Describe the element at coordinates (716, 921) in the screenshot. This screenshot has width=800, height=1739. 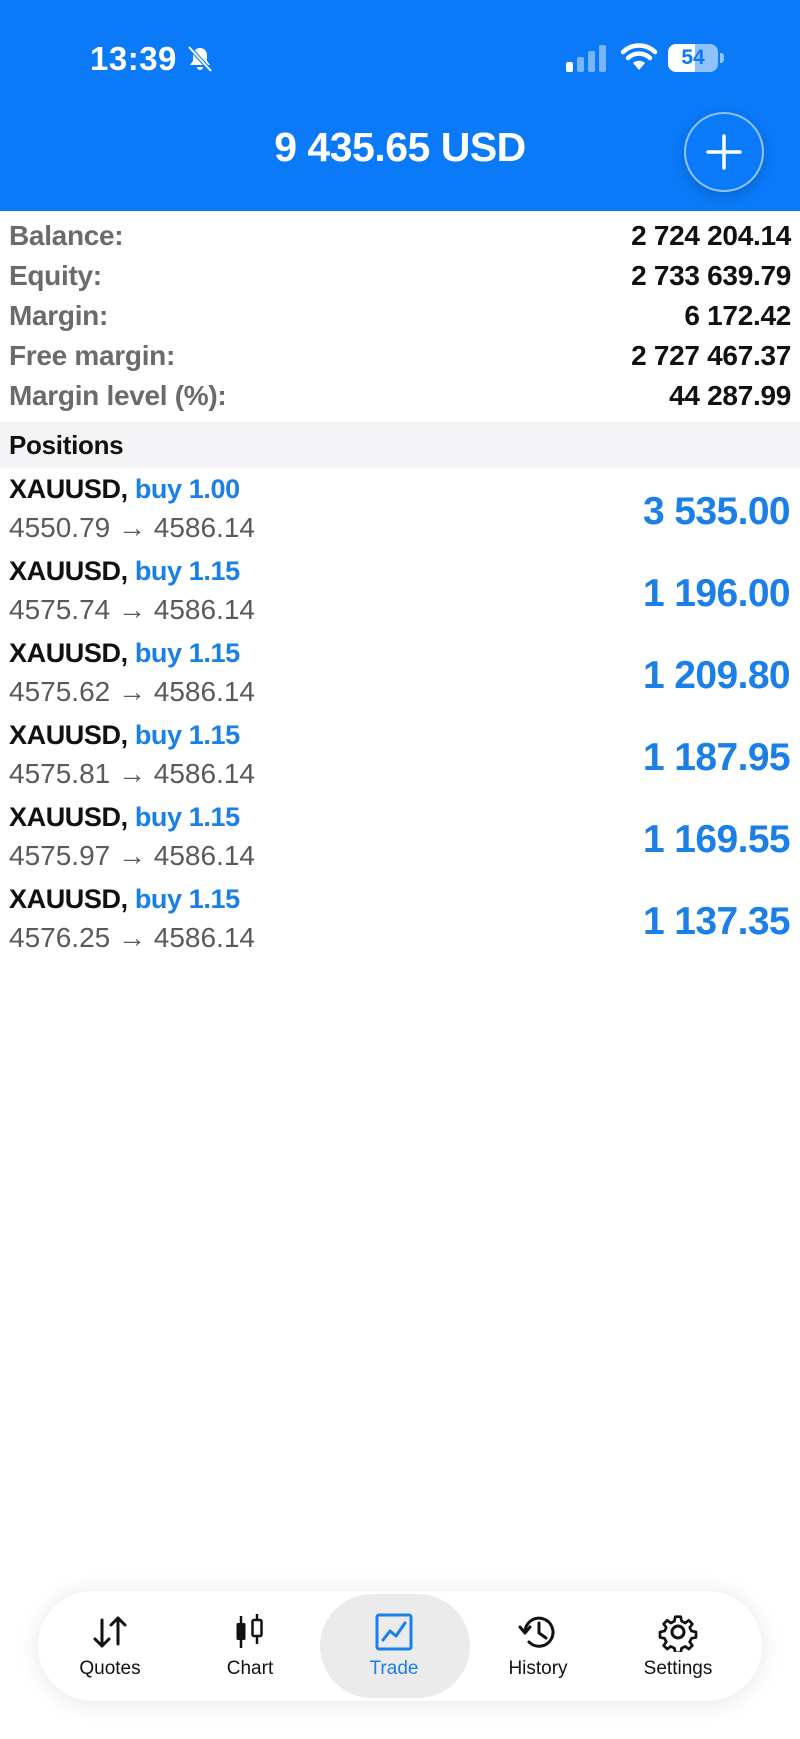
I see `position-profit: 1 137.35` at that location.